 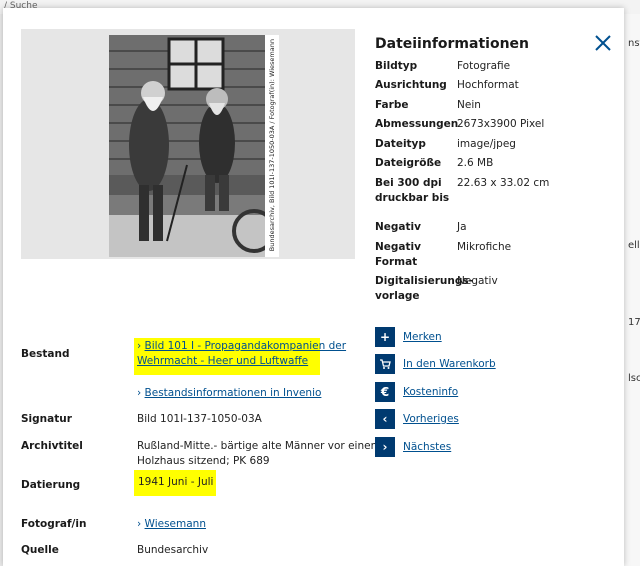 I want to click on info-value-dateityp: image/jpeg, so click(x=486, y=144).